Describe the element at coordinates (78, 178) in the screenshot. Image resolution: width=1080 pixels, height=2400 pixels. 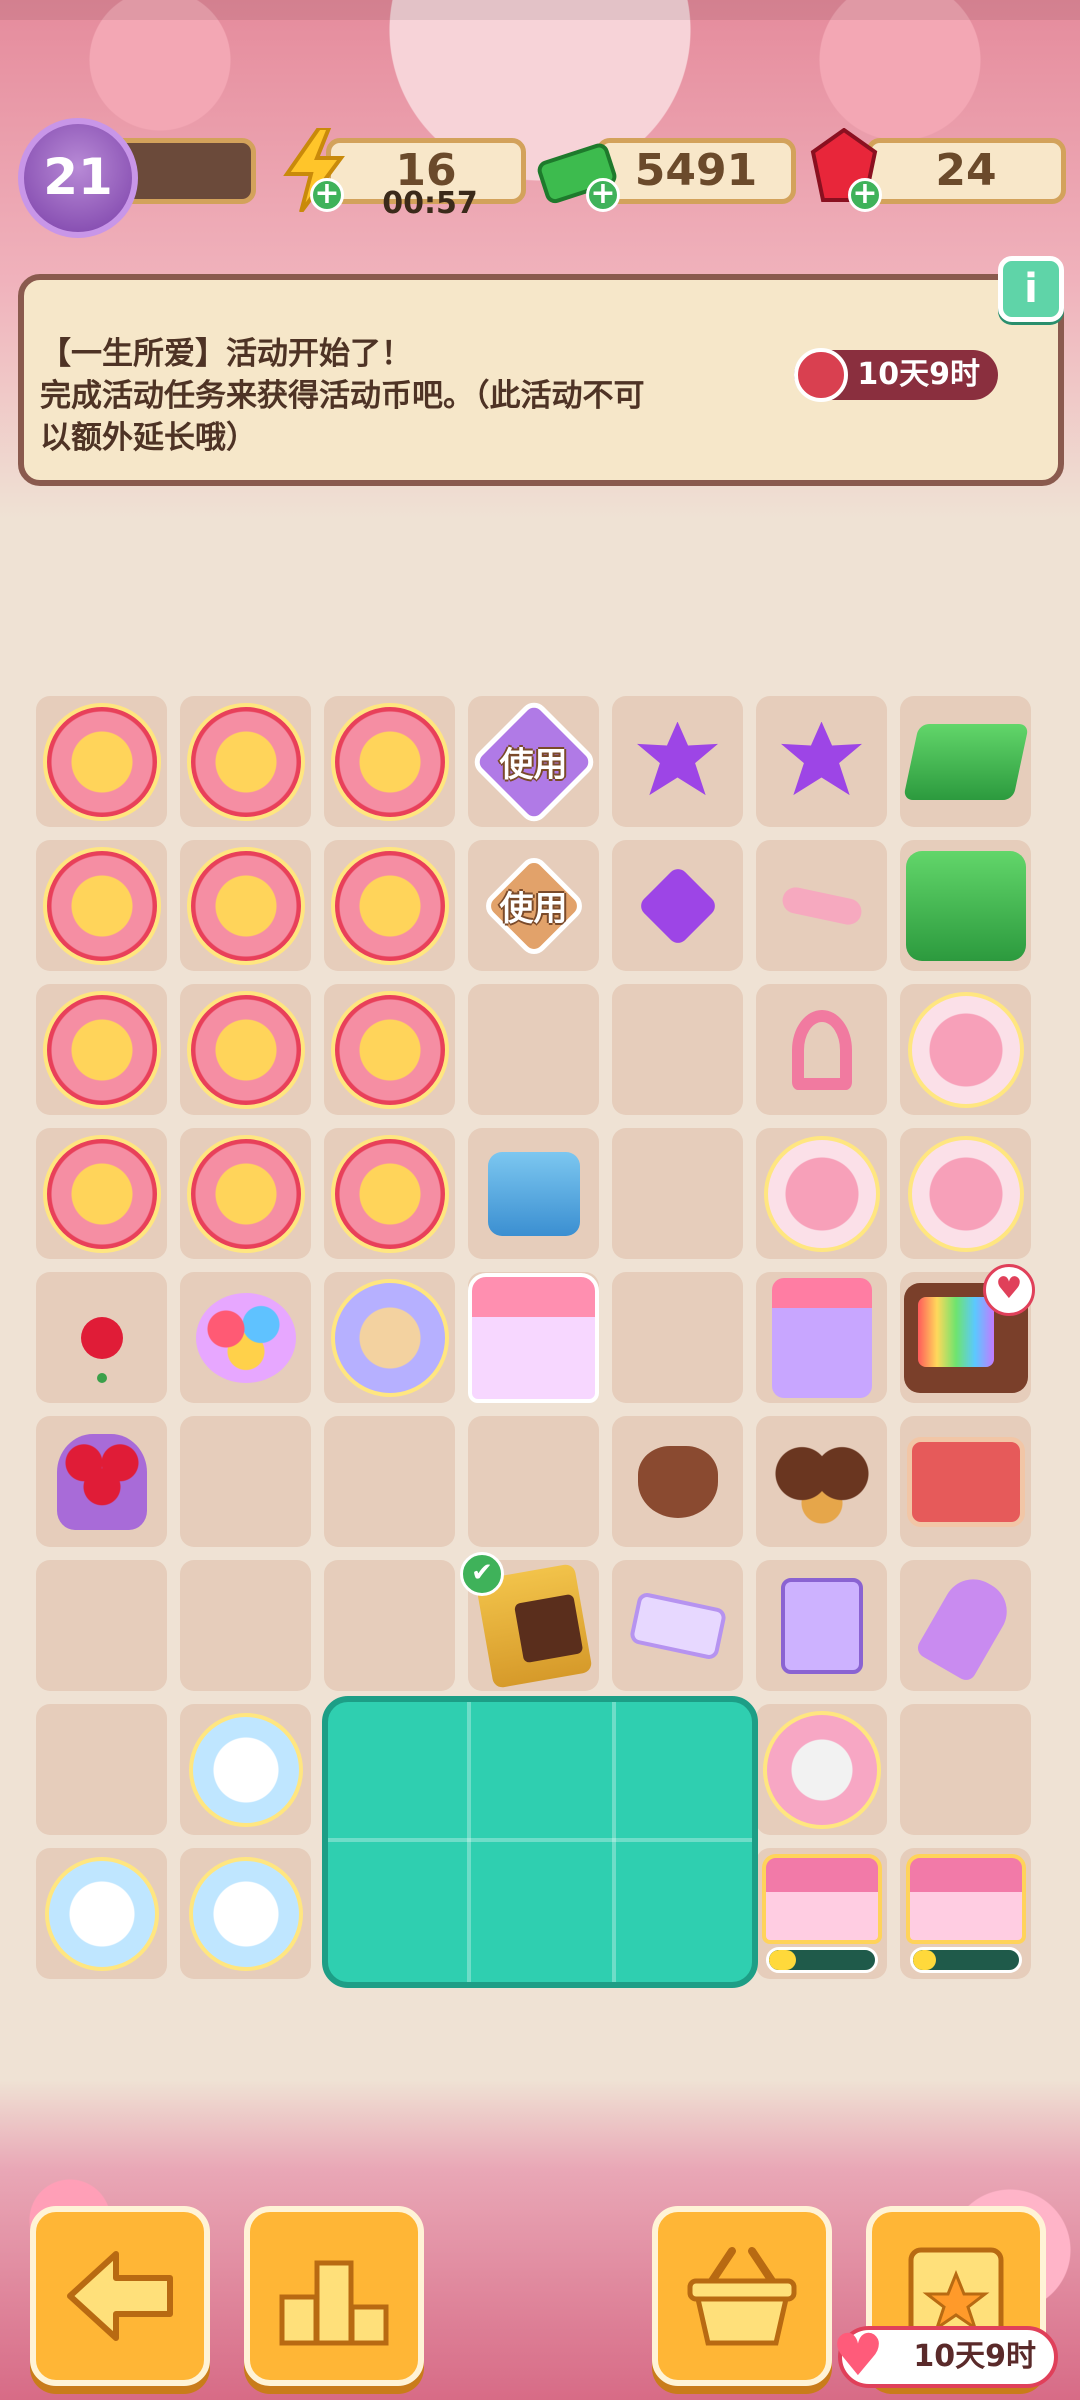
I see `level-badge: 21` at that location.